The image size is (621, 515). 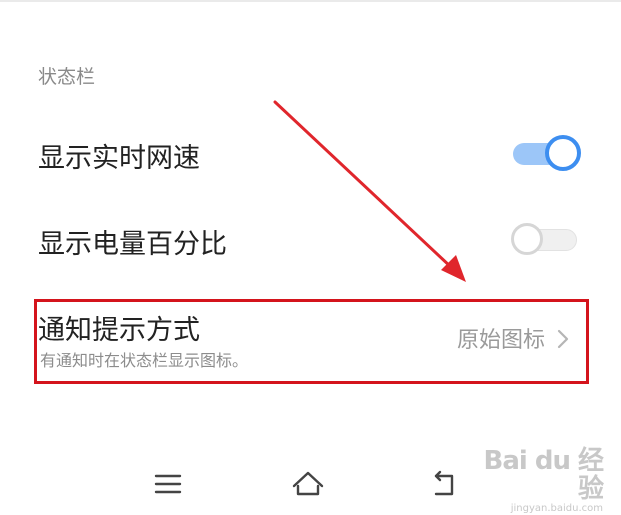 What do you see at coordinates (556, 508) in the screenshot?
I see `watermark-url: jingyan.baidu.com` at bounding box center [556, 508].